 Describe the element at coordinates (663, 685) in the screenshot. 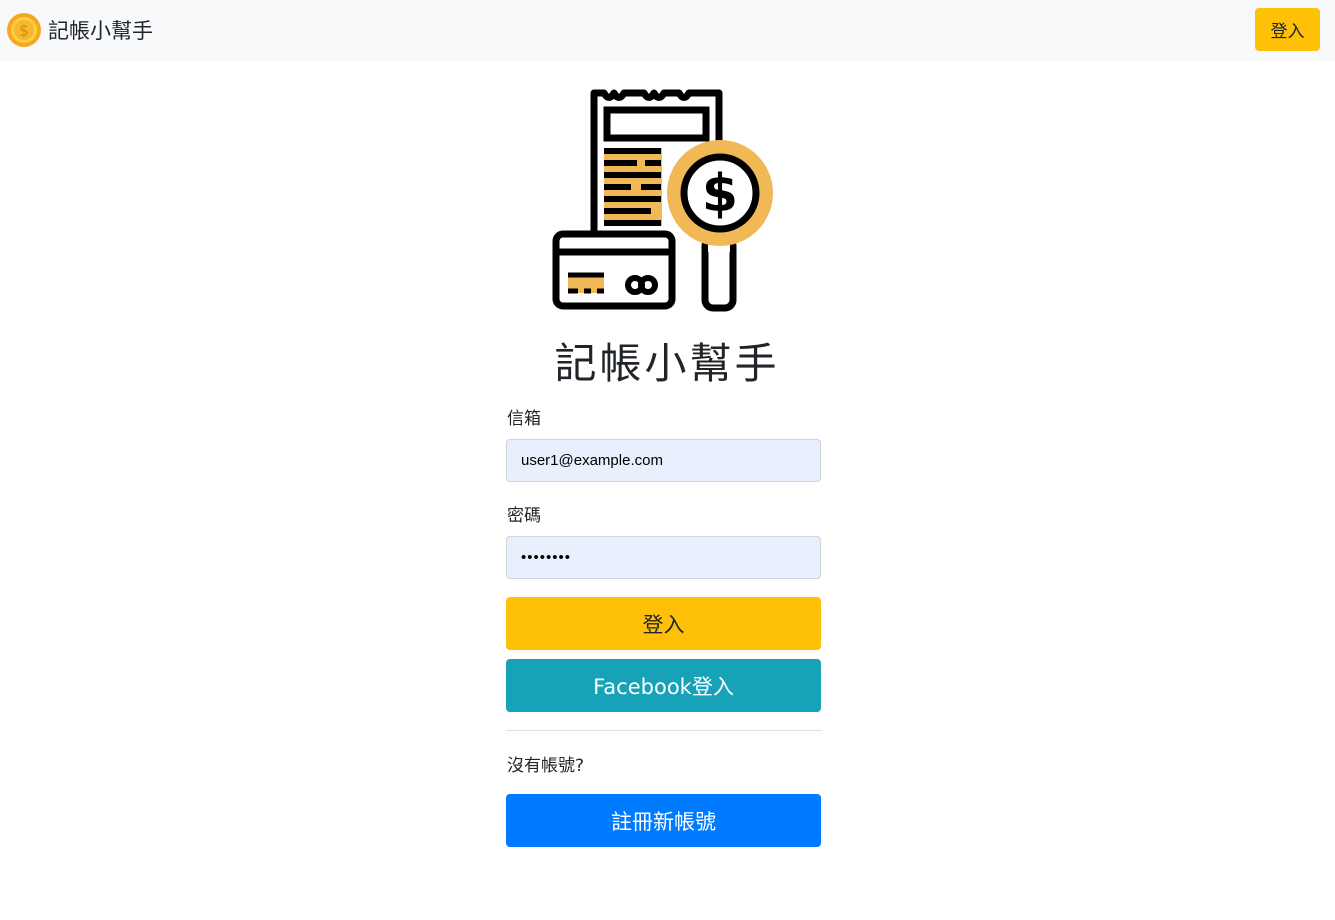

I see `facebook-login-button: Facebook登入` at that location.